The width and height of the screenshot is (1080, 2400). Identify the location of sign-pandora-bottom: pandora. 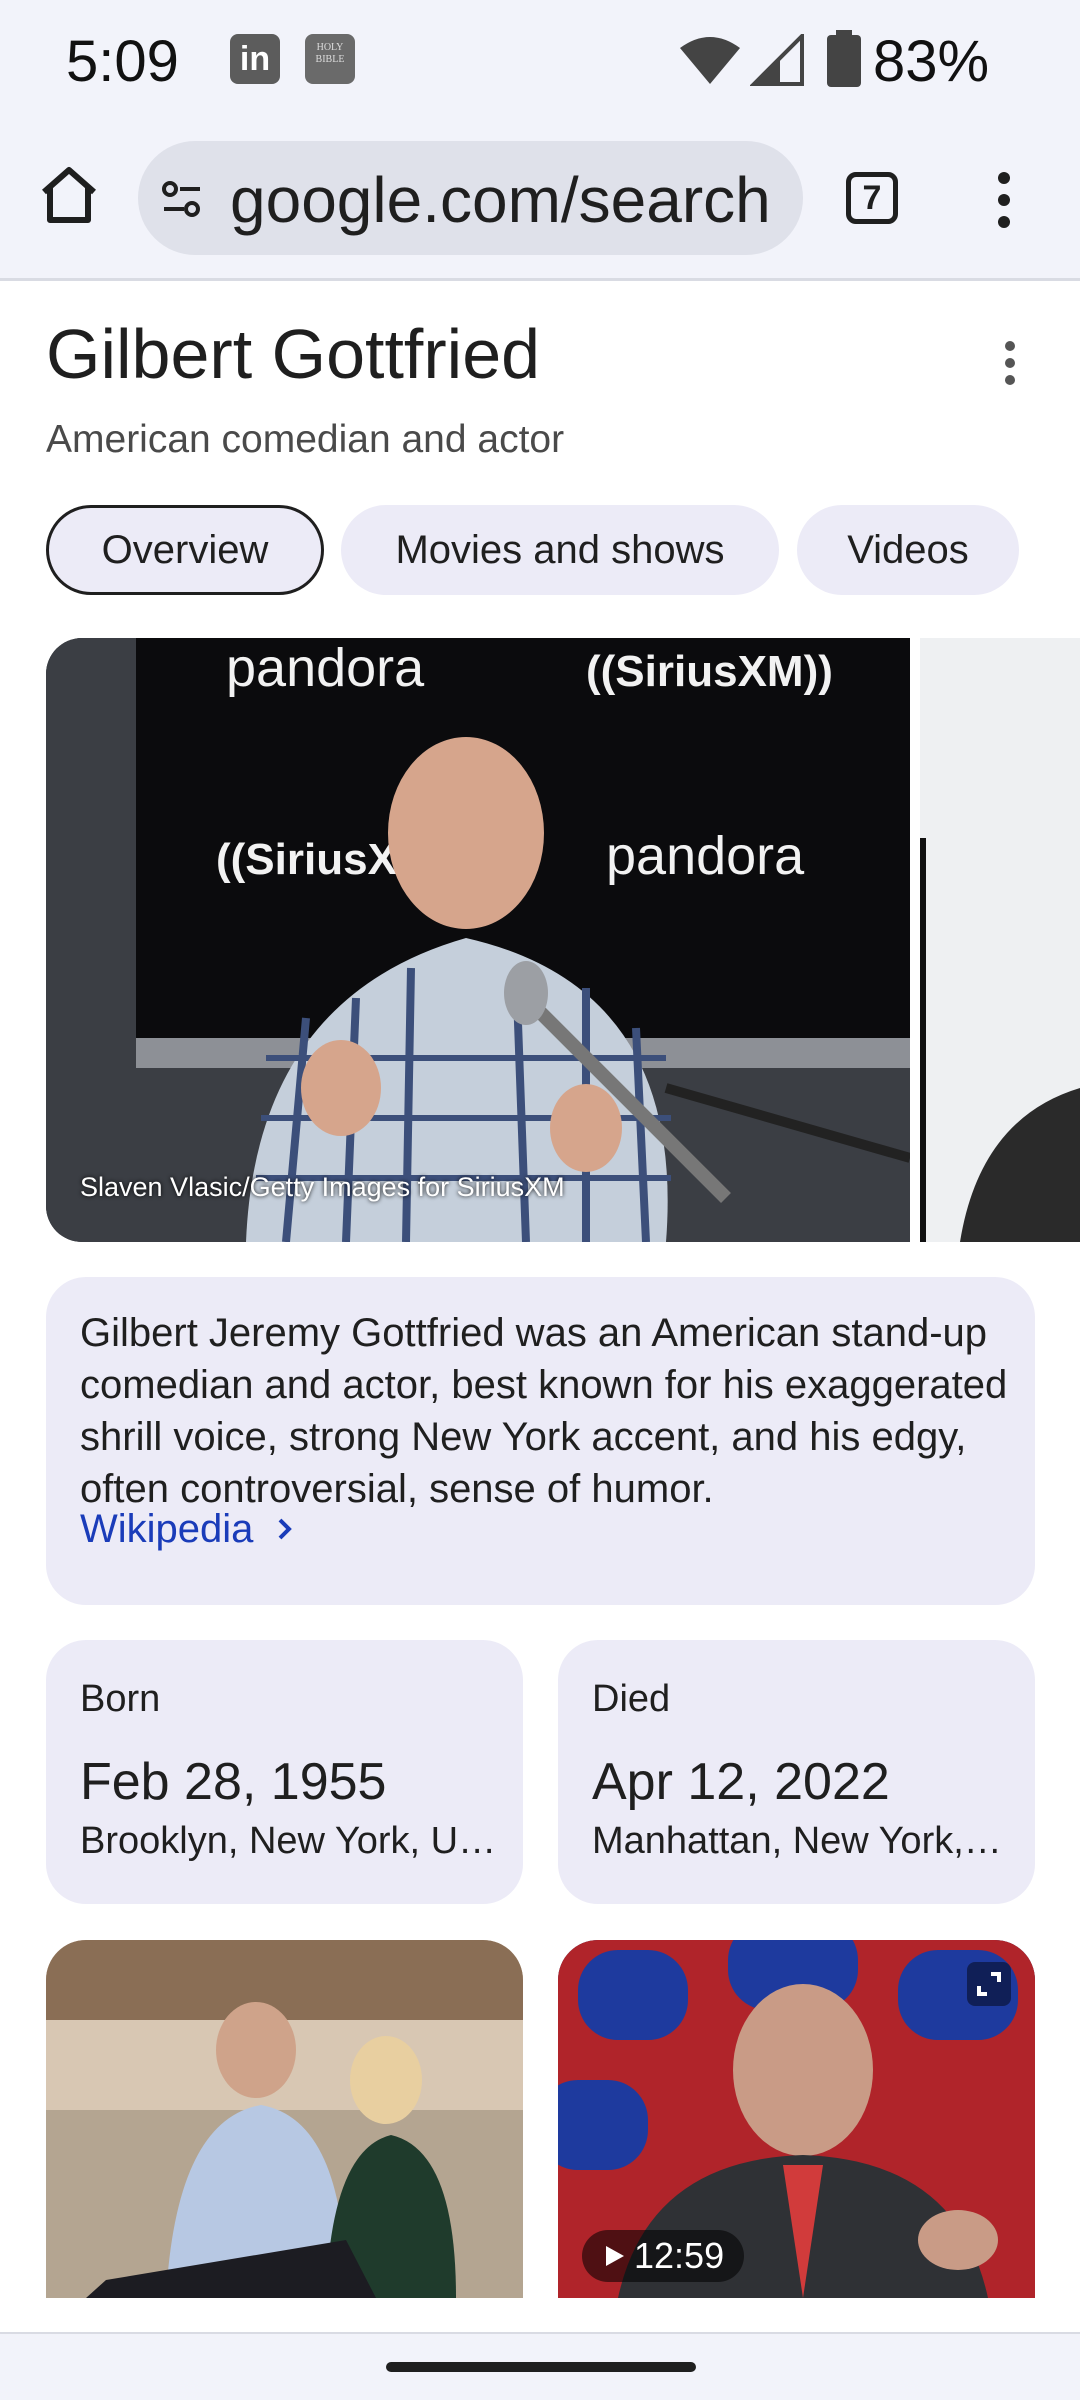
(705, 856).